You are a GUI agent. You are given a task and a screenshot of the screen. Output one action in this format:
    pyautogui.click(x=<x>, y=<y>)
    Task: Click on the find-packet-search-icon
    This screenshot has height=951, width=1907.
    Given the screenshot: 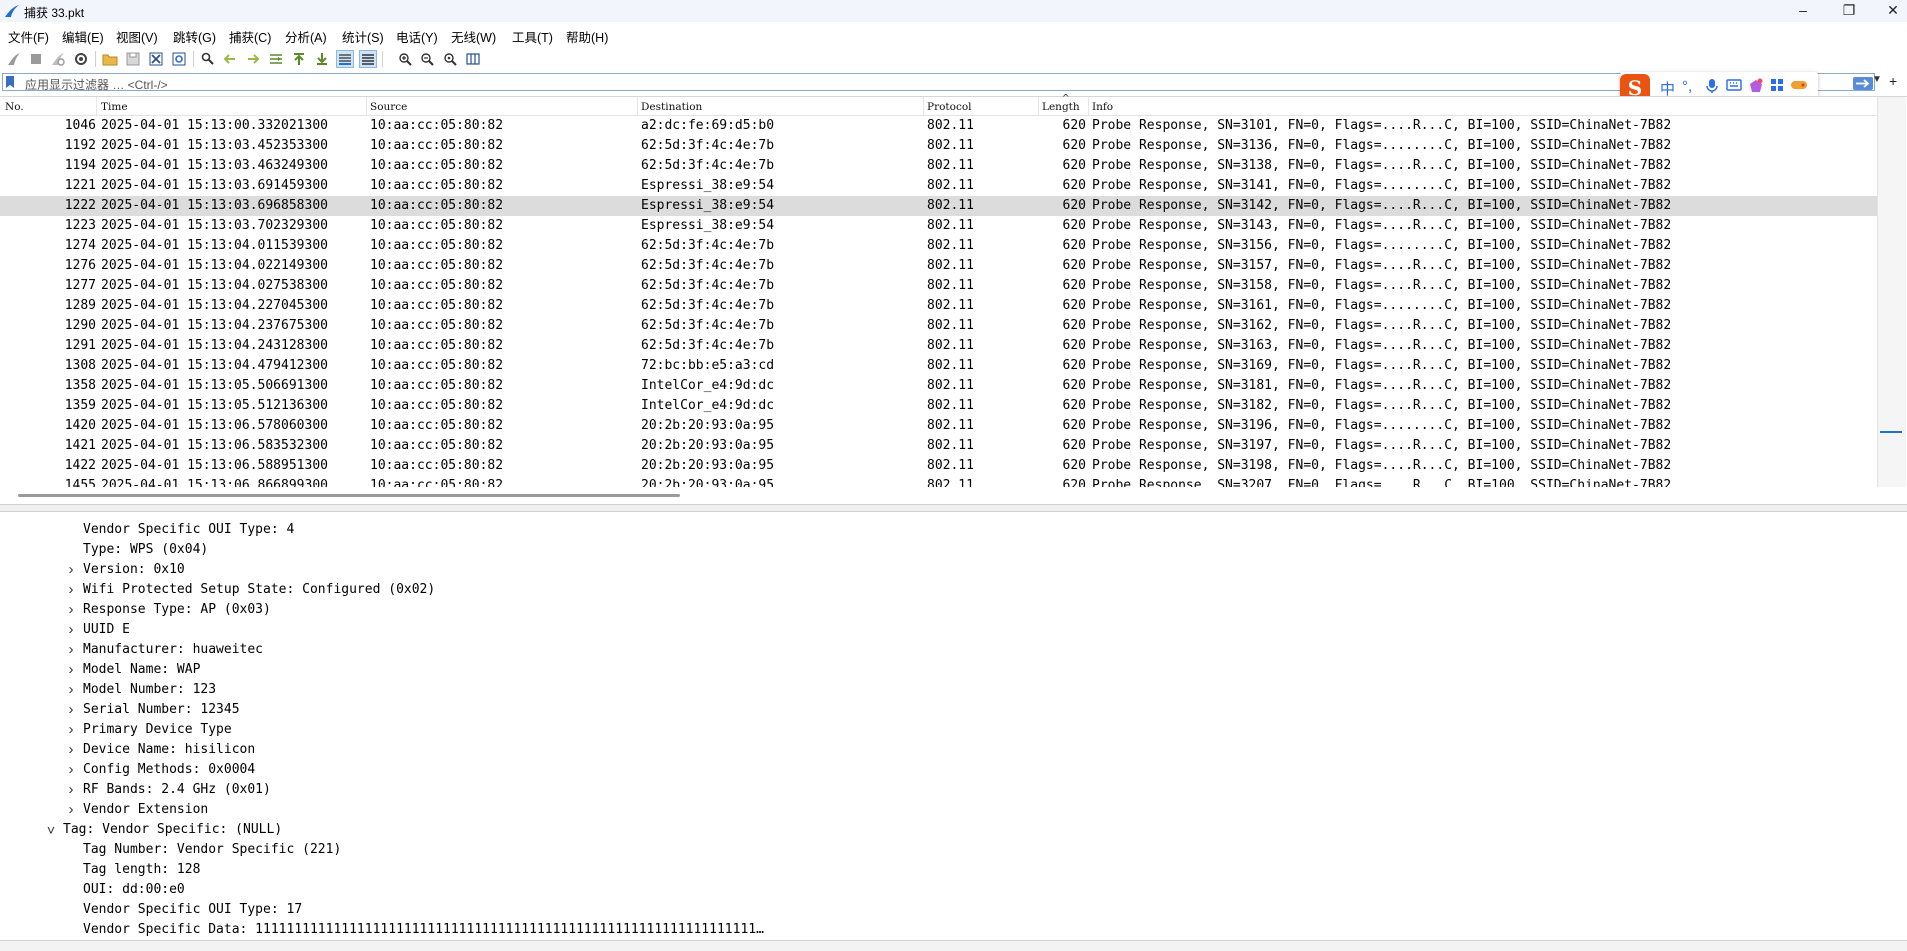 What is the action you would take?
    pyautogui.click(x=208, y=59)
    